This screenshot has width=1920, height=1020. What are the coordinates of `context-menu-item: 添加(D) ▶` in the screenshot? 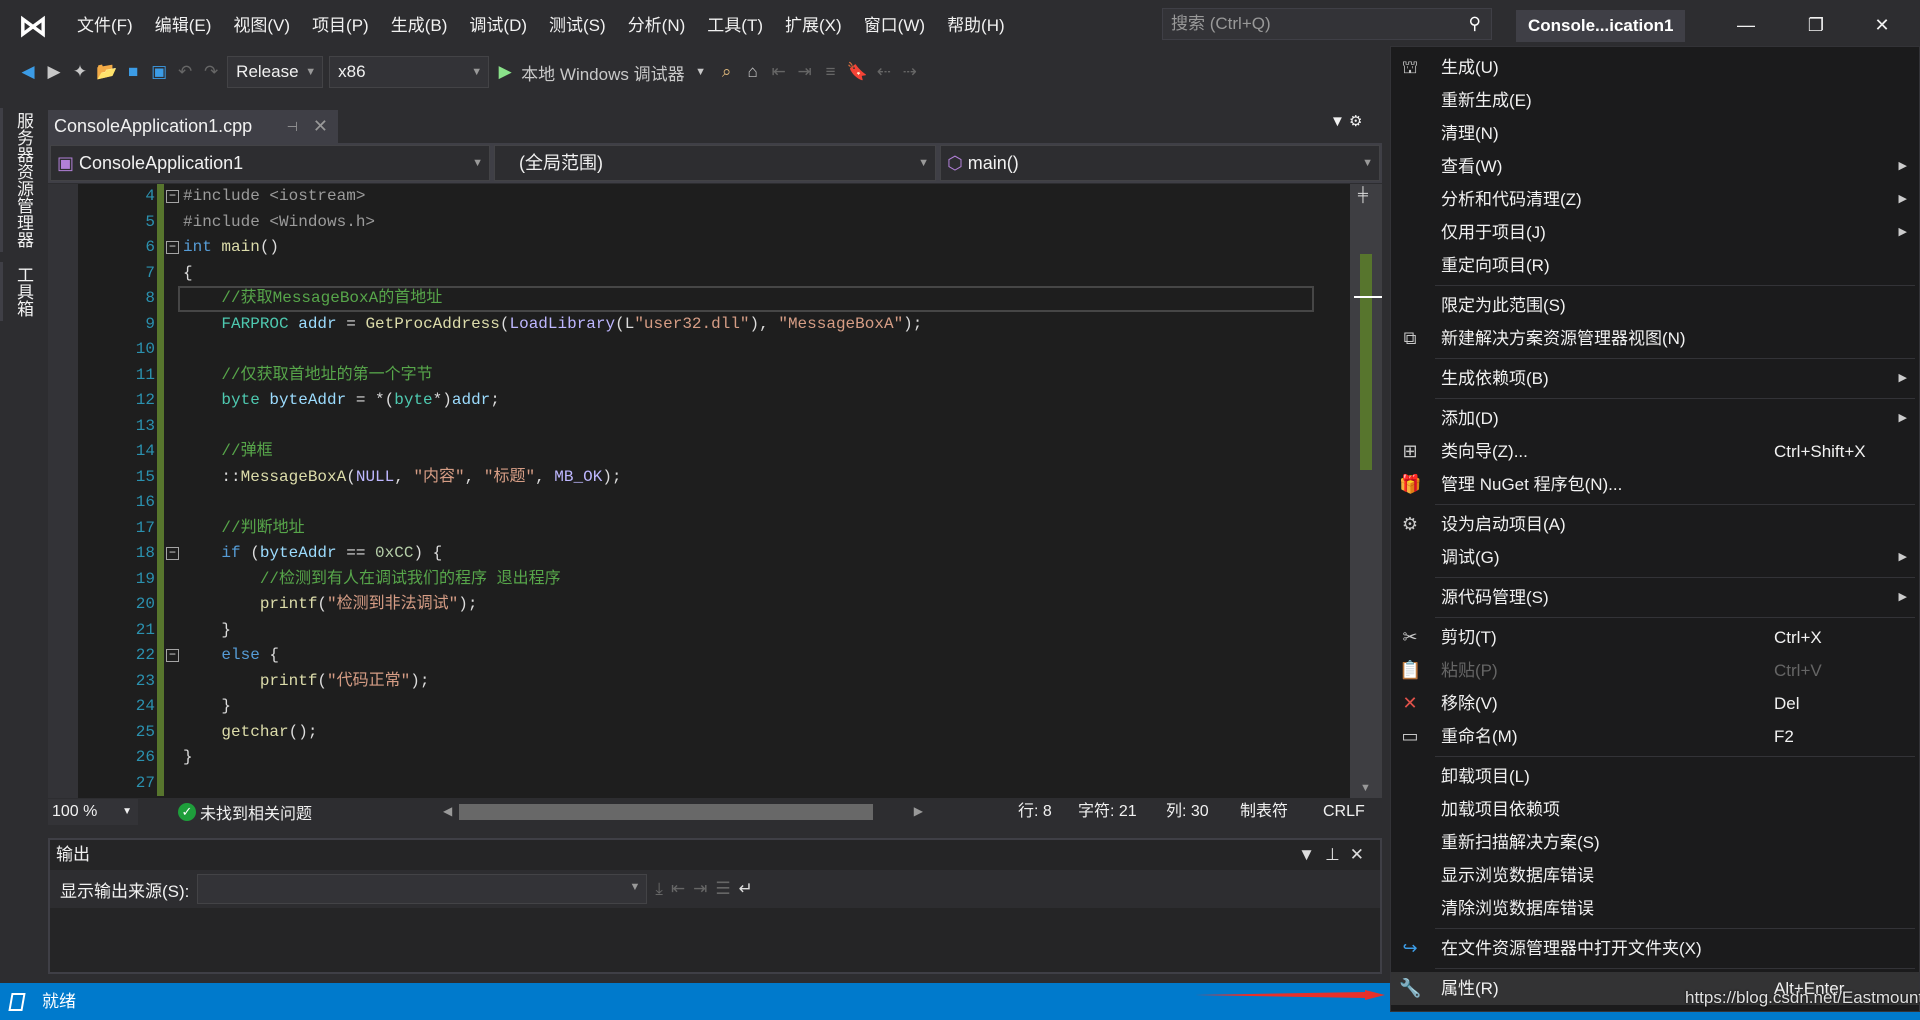 It's located at (1655, 418).